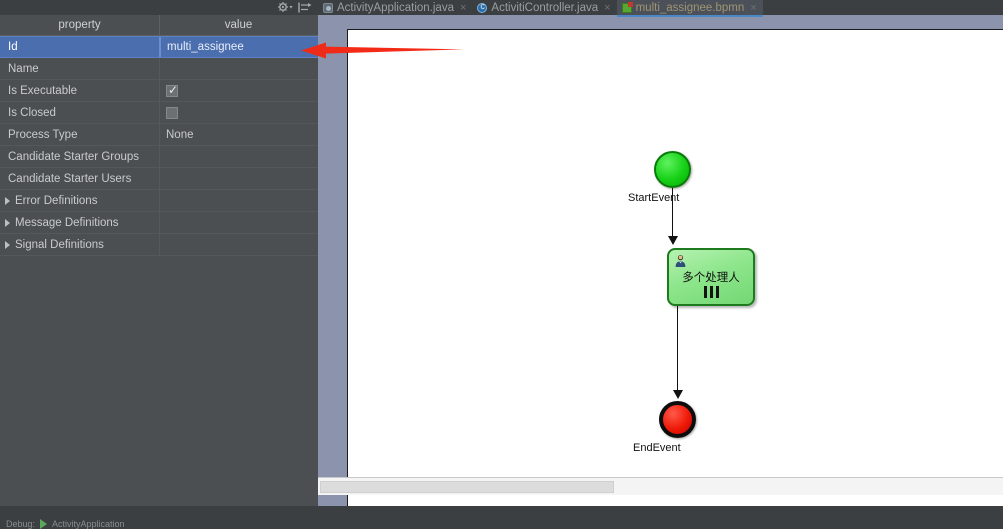  I want to click on property-row: Candidate Starter Users, so click(159, 179).